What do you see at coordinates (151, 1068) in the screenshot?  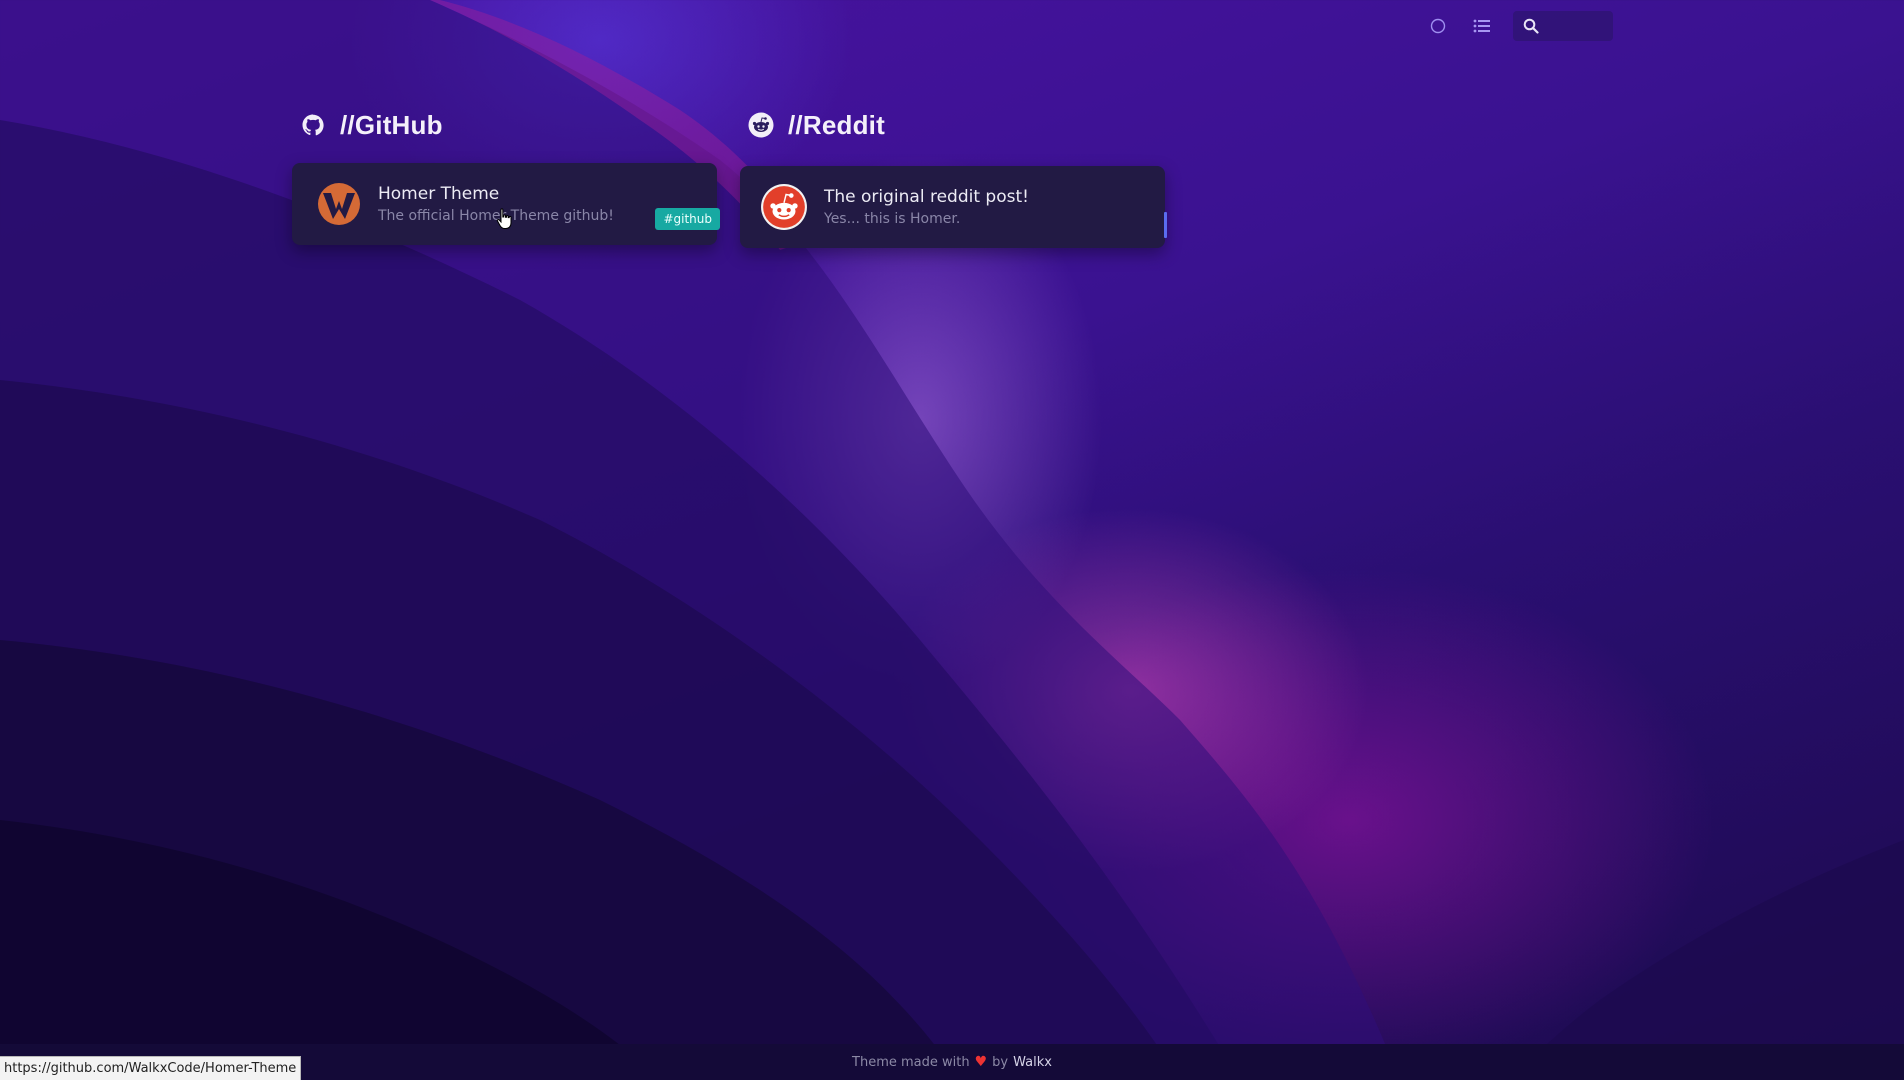 I see `status-bar-url: https://github.com/WalkxCode/Homer-Theme` at bounding box center [151, 1068].